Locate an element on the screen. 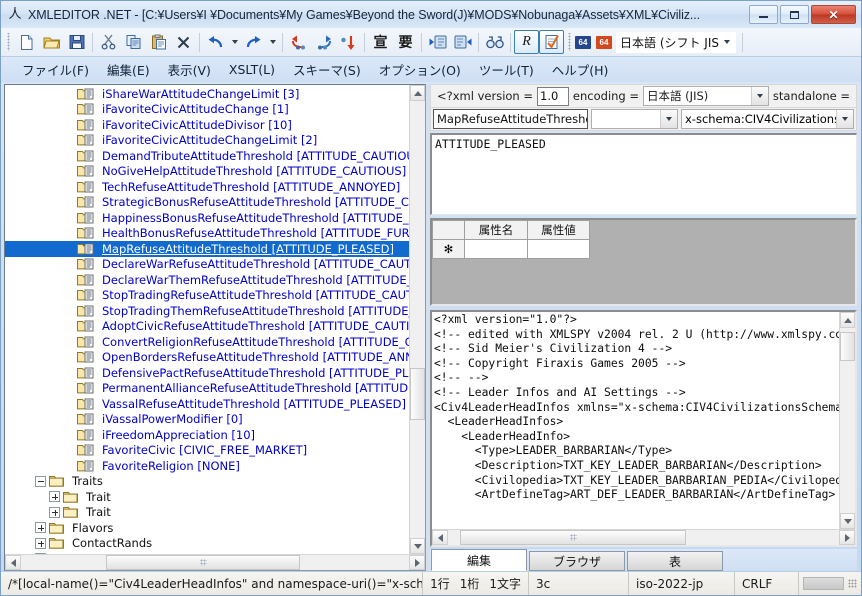  menu-options: オプション(O) is located at coordinates (420, 69).